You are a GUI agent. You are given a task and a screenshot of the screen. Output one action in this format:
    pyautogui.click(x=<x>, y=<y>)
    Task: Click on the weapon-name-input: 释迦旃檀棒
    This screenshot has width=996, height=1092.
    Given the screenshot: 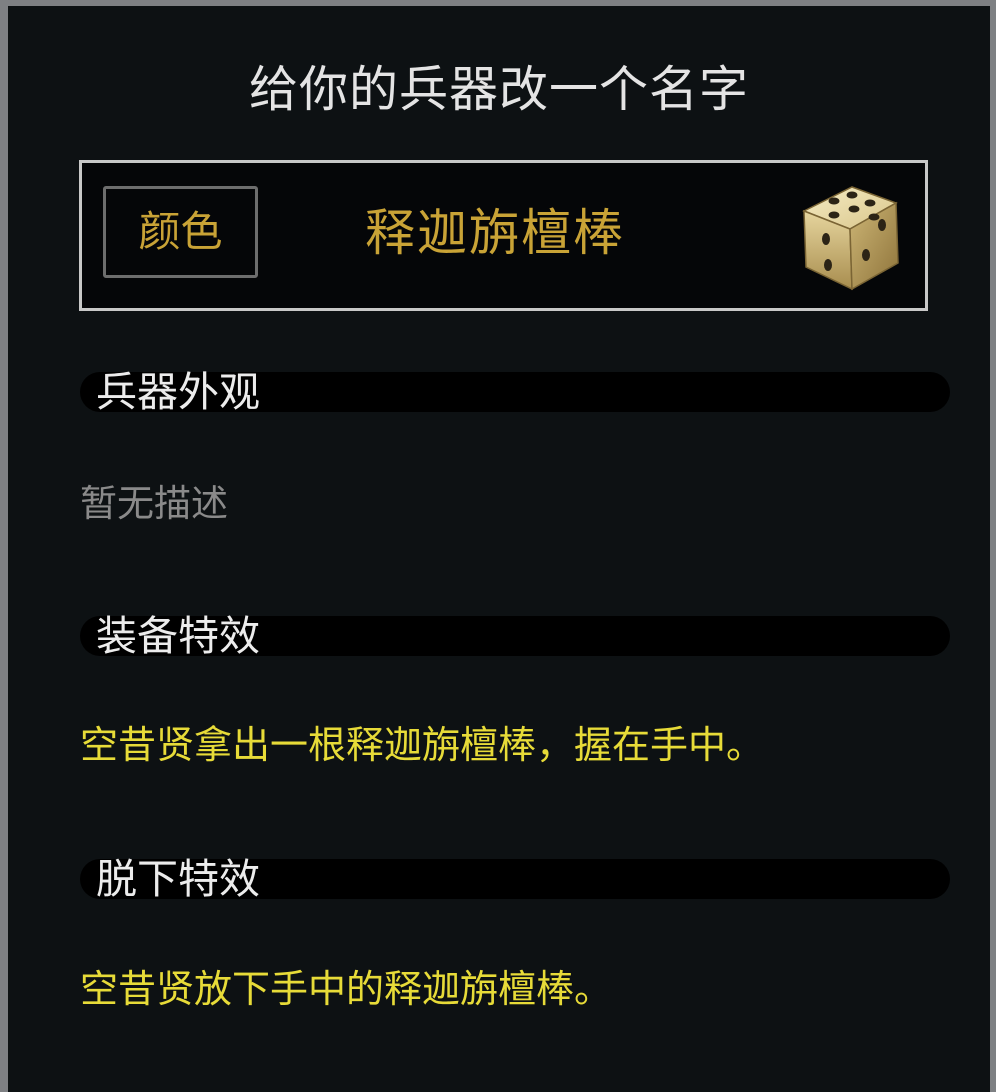 What is the action you would take?
    pyautogui.click(x=495, y=233)
    